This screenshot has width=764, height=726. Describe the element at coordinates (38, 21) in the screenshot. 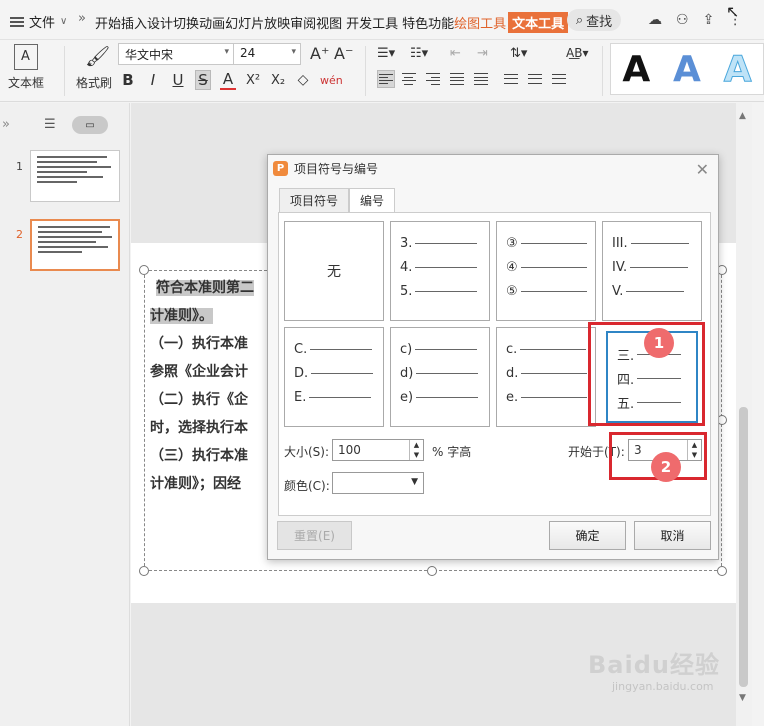

I see `file-menu: 文件 ∨` at that location.